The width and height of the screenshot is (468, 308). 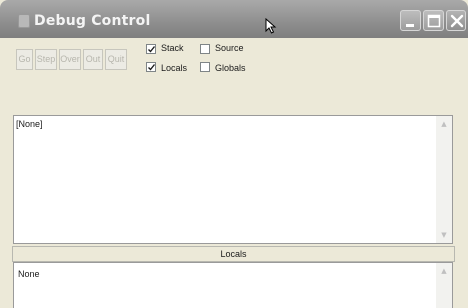 What do you see at coordinates (29, 274) in the screenshot?
I see `locals-list-item: None` at bounding box center [29, 274].